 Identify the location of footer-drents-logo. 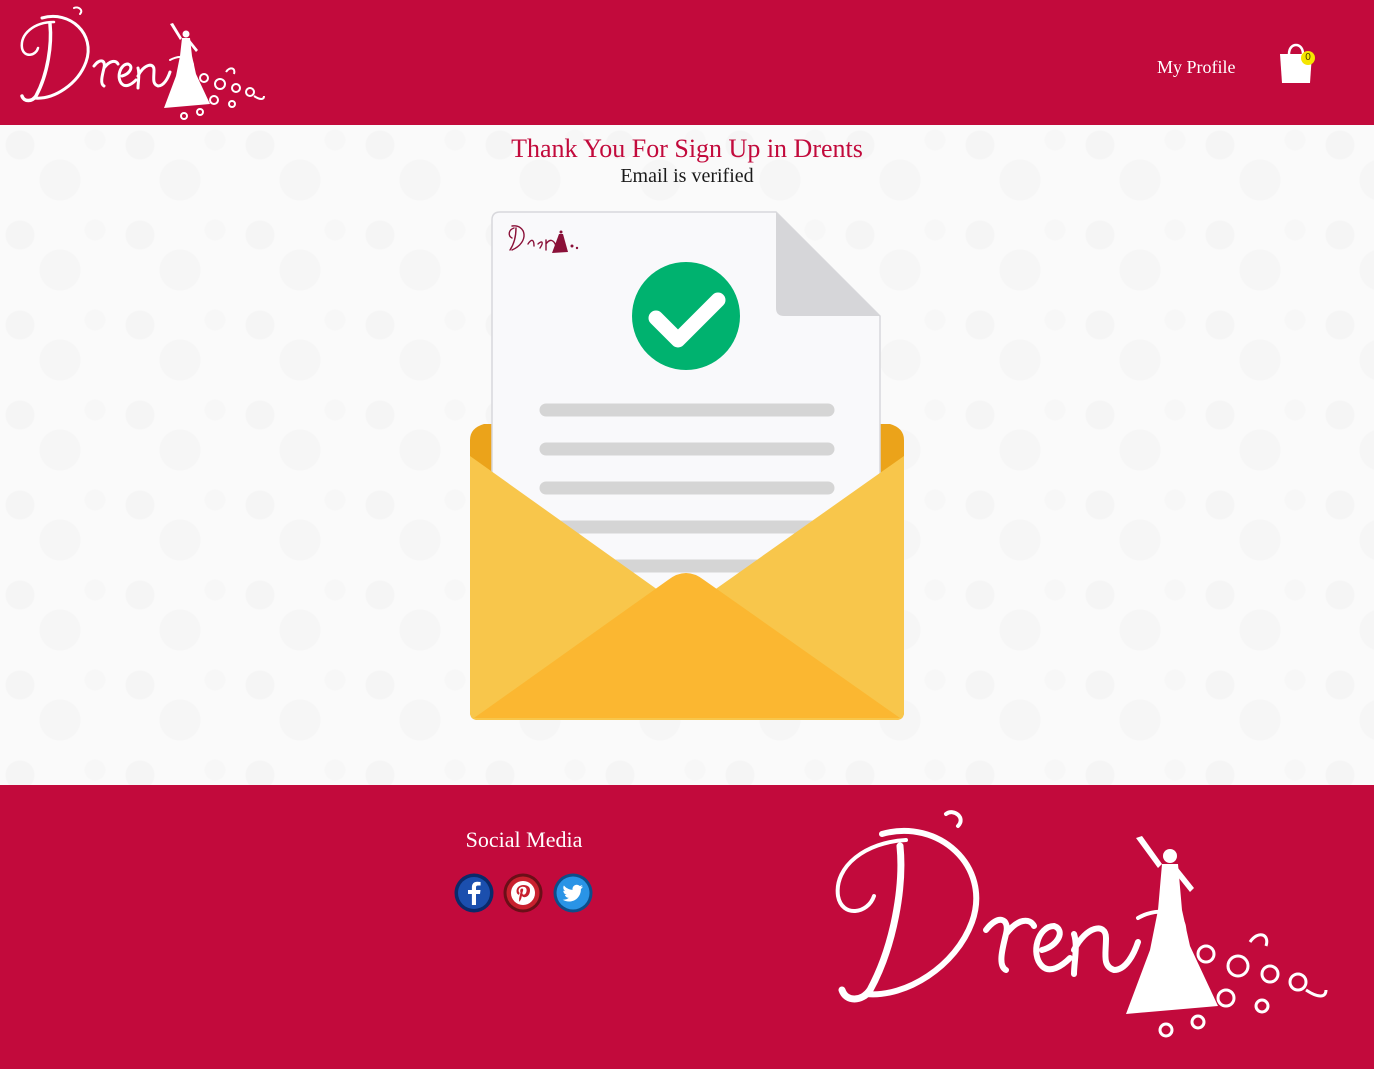
(1081, 924).